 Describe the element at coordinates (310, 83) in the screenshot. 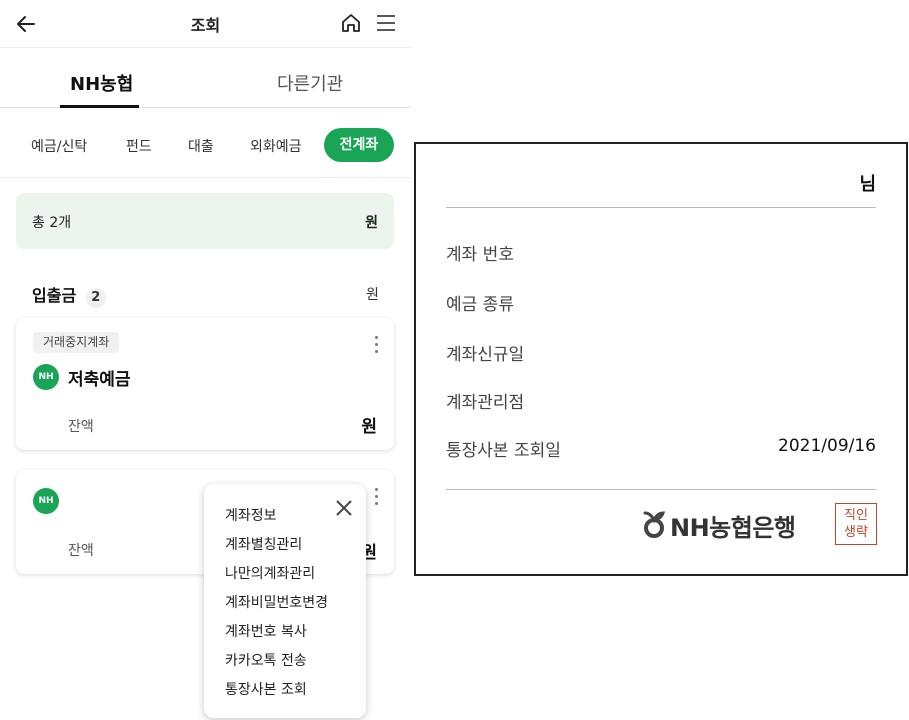

I see `tab-other-institutions: 다른기관` at that location.